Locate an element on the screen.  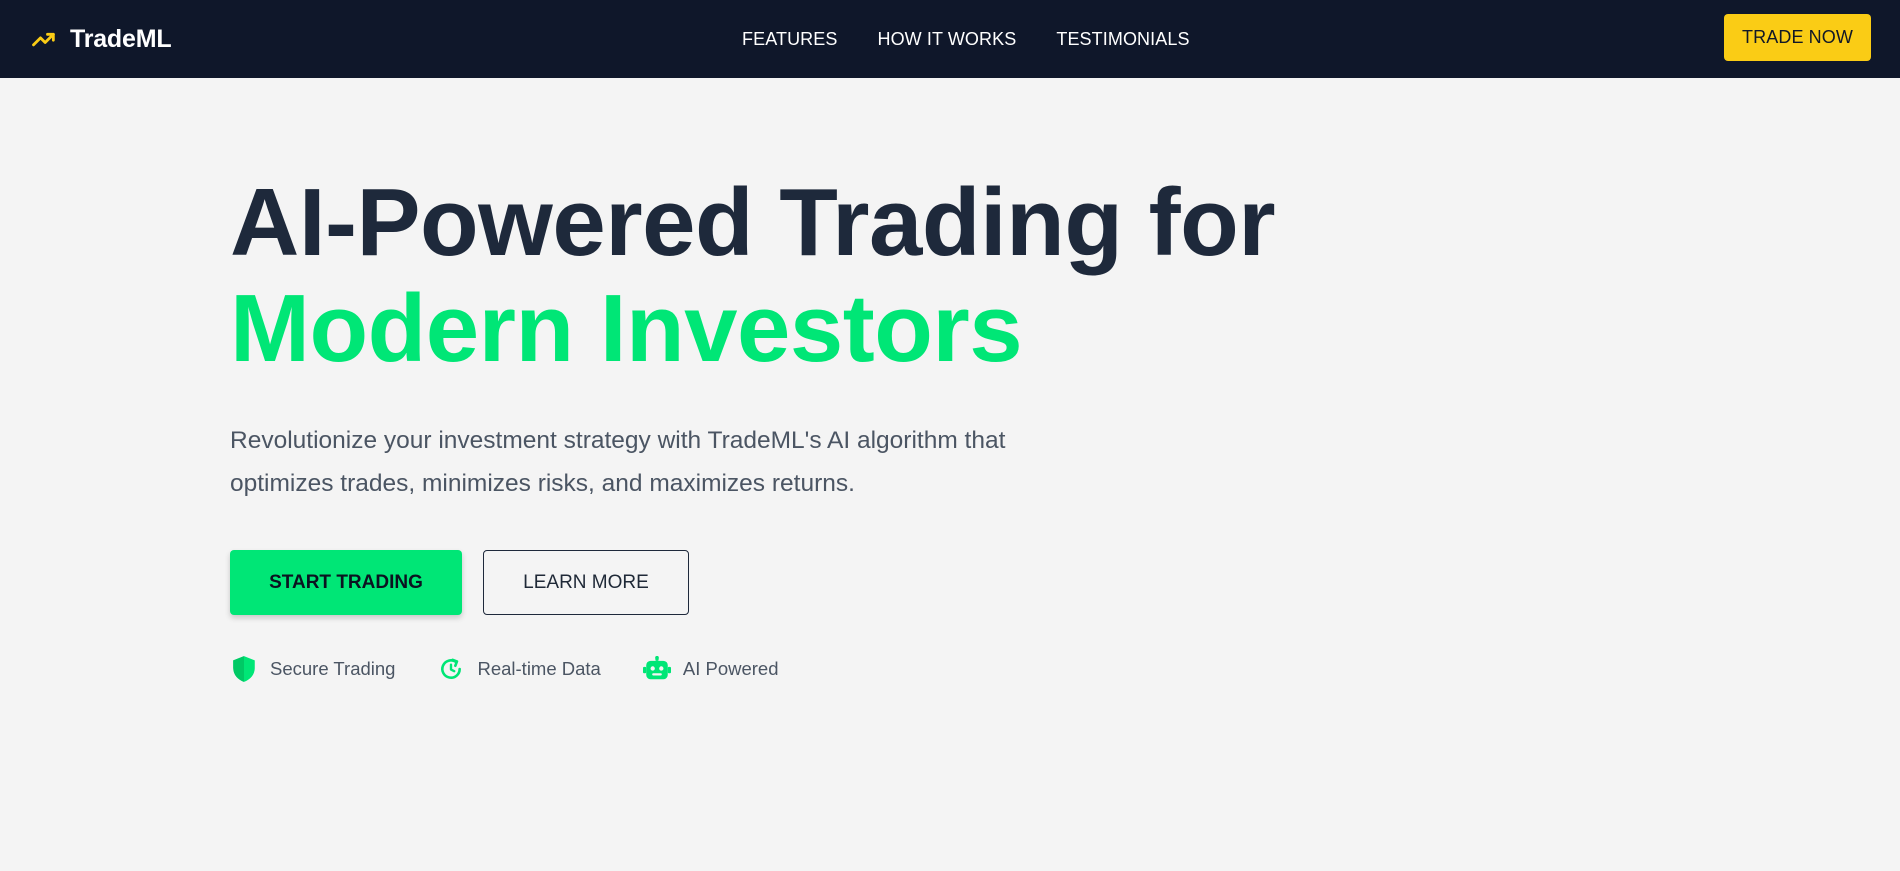
feature-label: AI Powered is located at coordinates (730, 668).